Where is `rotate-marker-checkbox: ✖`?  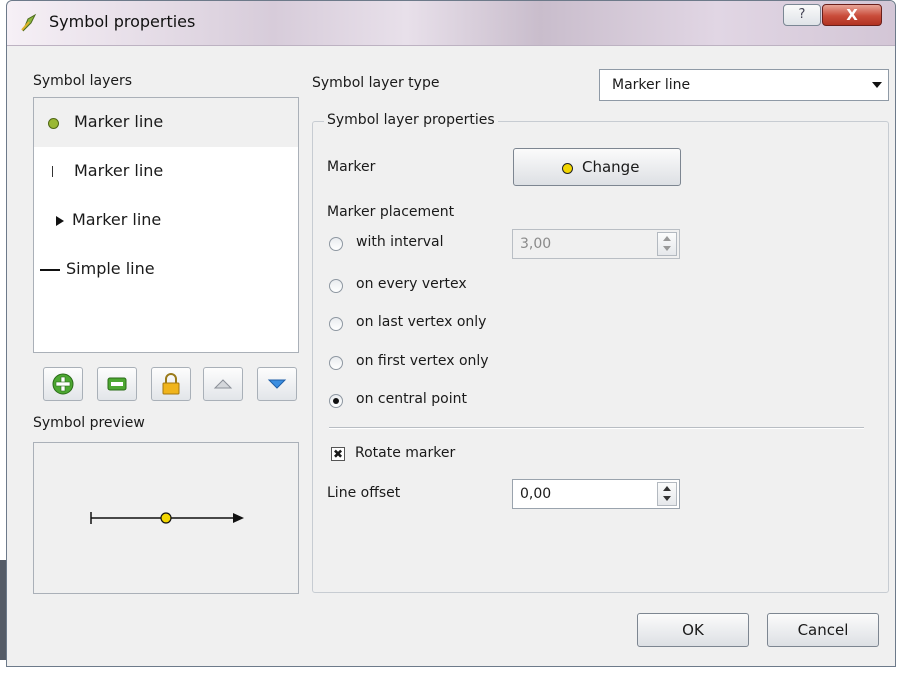
rotate-marker-checkbox: ✖ is located at coordinates (338, 454).